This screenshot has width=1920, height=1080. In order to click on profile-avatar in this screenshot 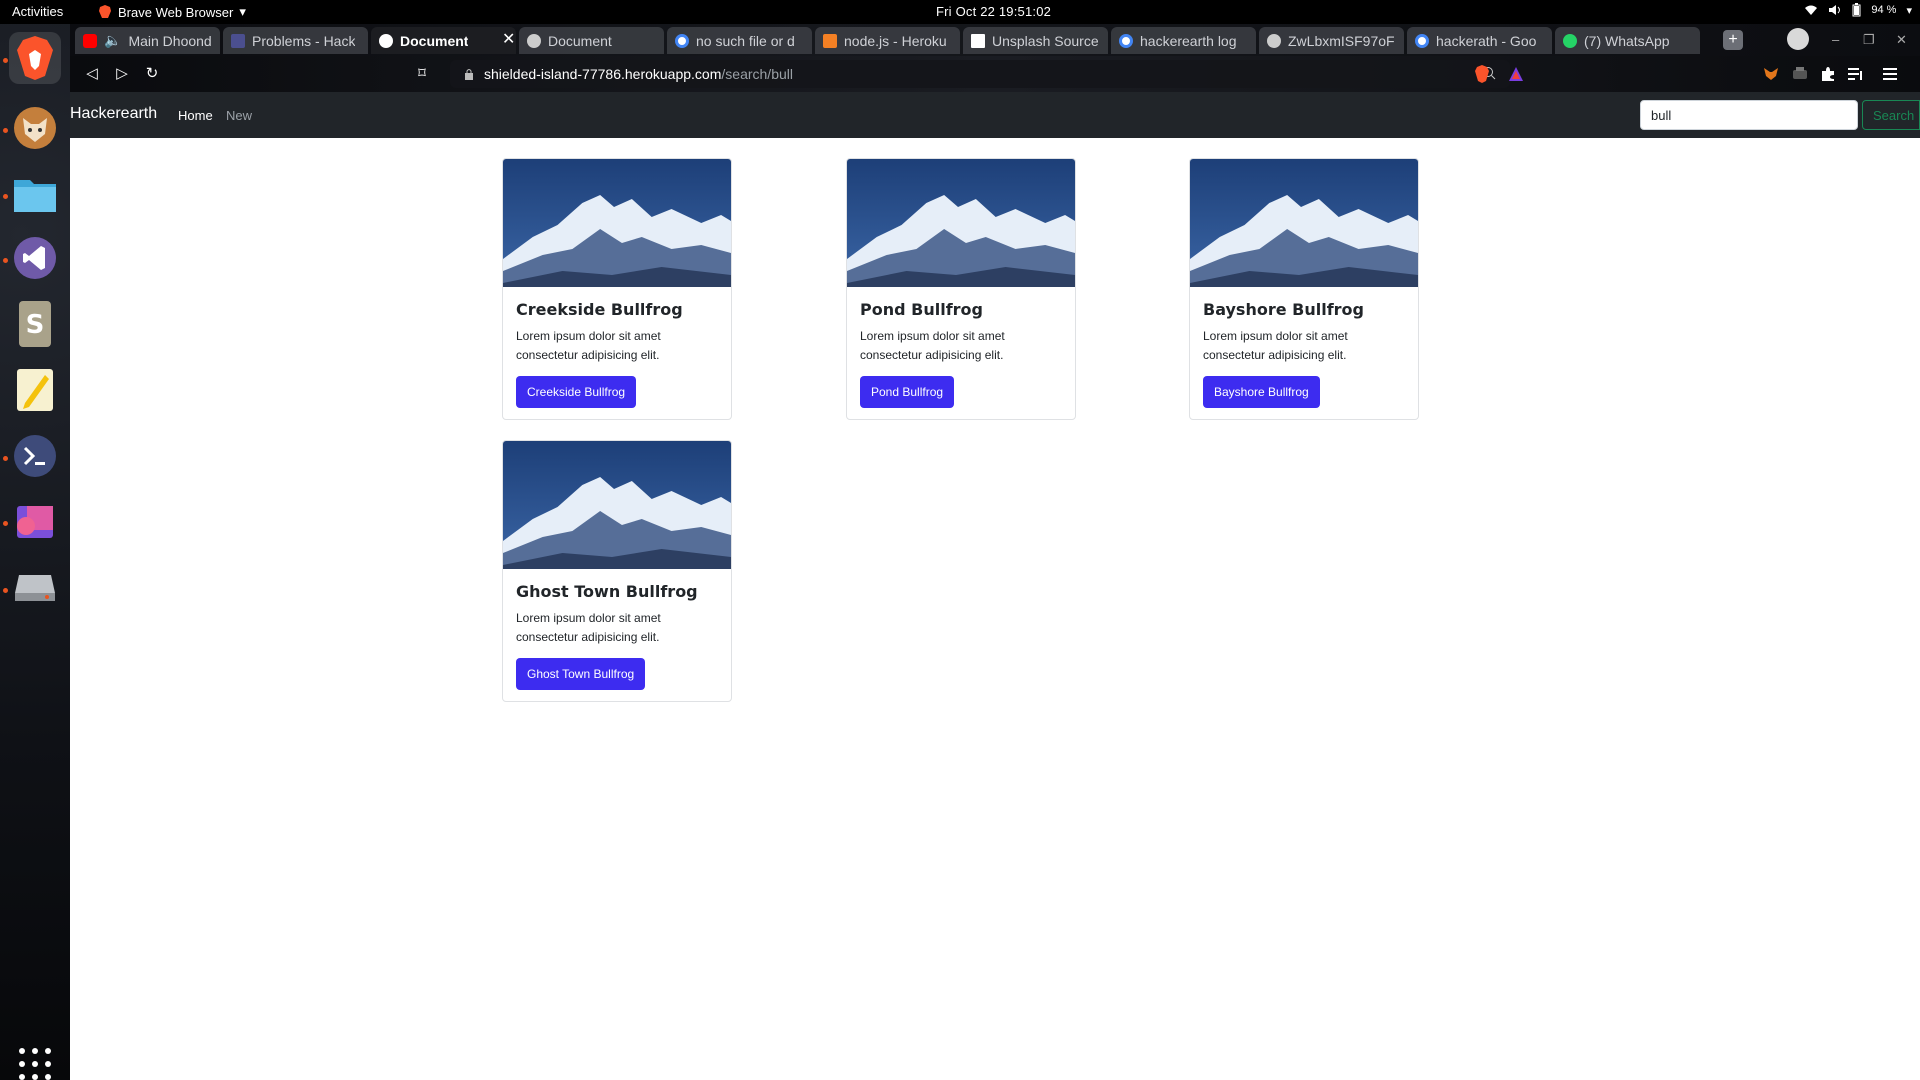, I will do `click(1798, 39)`.